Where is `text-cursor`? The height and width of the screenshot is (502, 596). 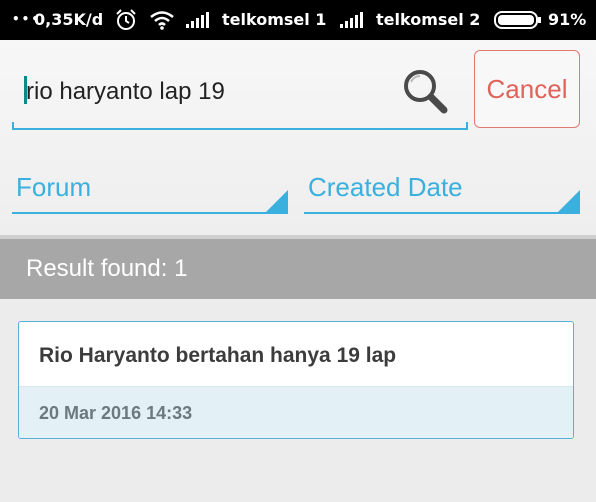 text-cursor is located at coordinates (25, 90).